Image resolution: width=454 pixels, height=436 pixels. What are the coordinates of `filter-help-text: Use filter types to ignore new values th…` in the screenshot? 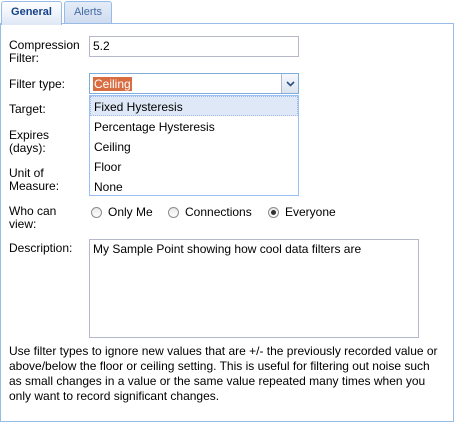 It's located at (223, 373).